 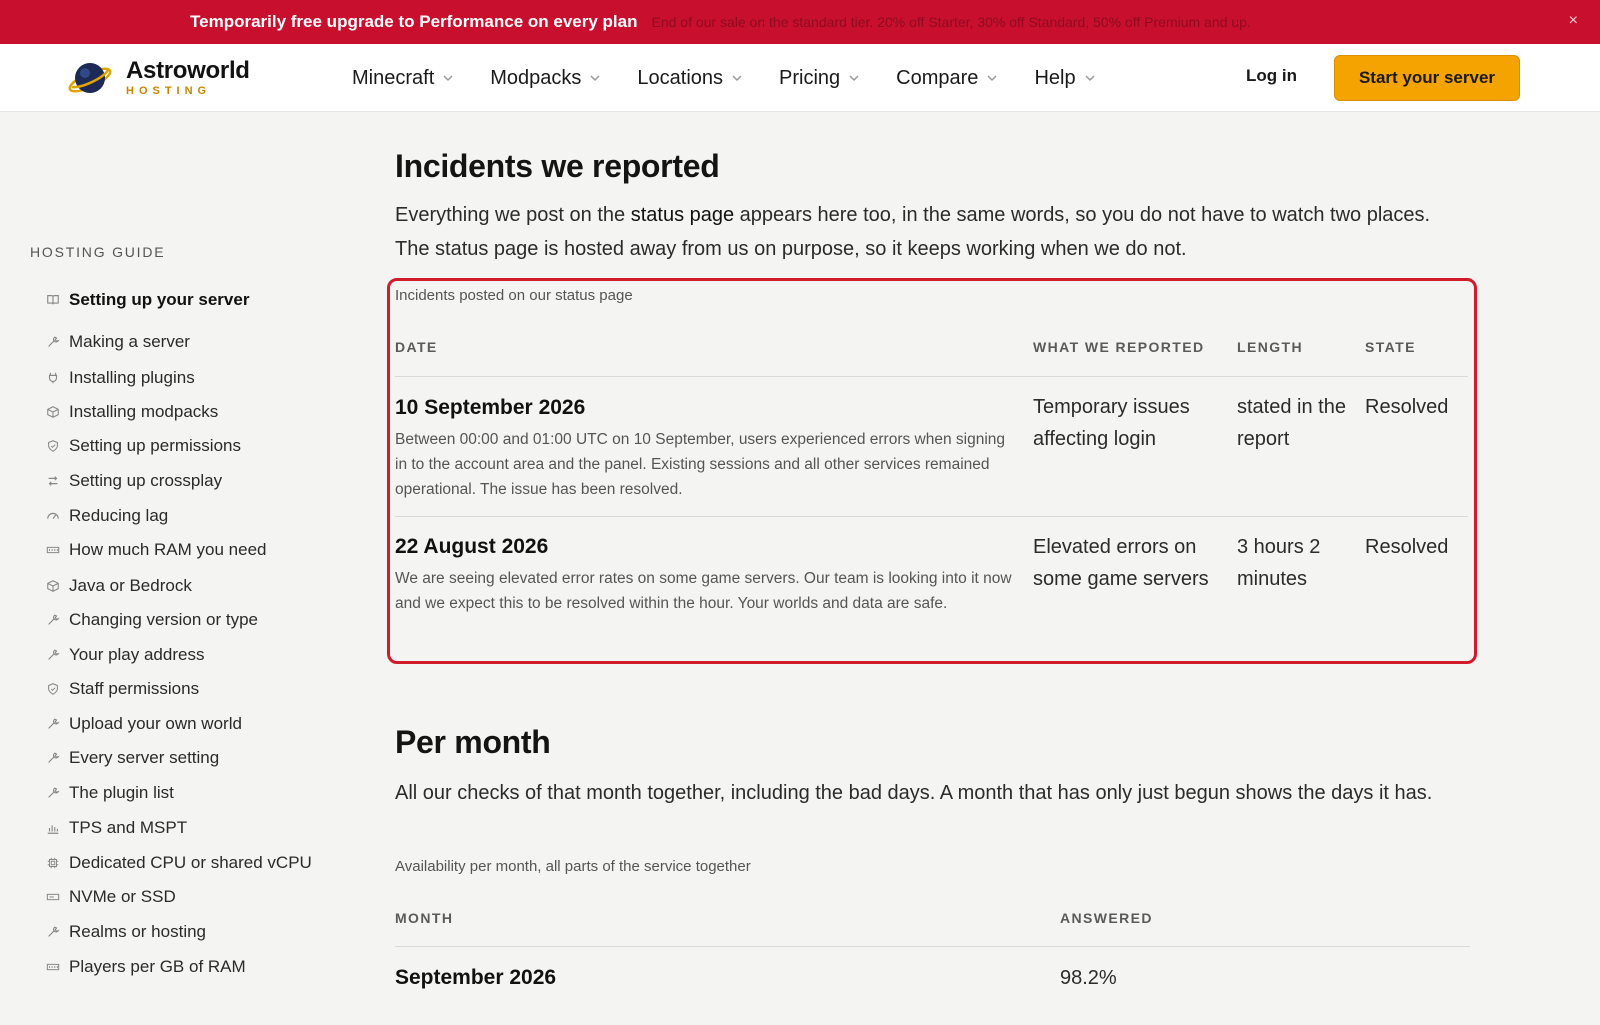 I want to click on incident-reported: Elevated errors on some game servers, so click(x=1121, y=563).